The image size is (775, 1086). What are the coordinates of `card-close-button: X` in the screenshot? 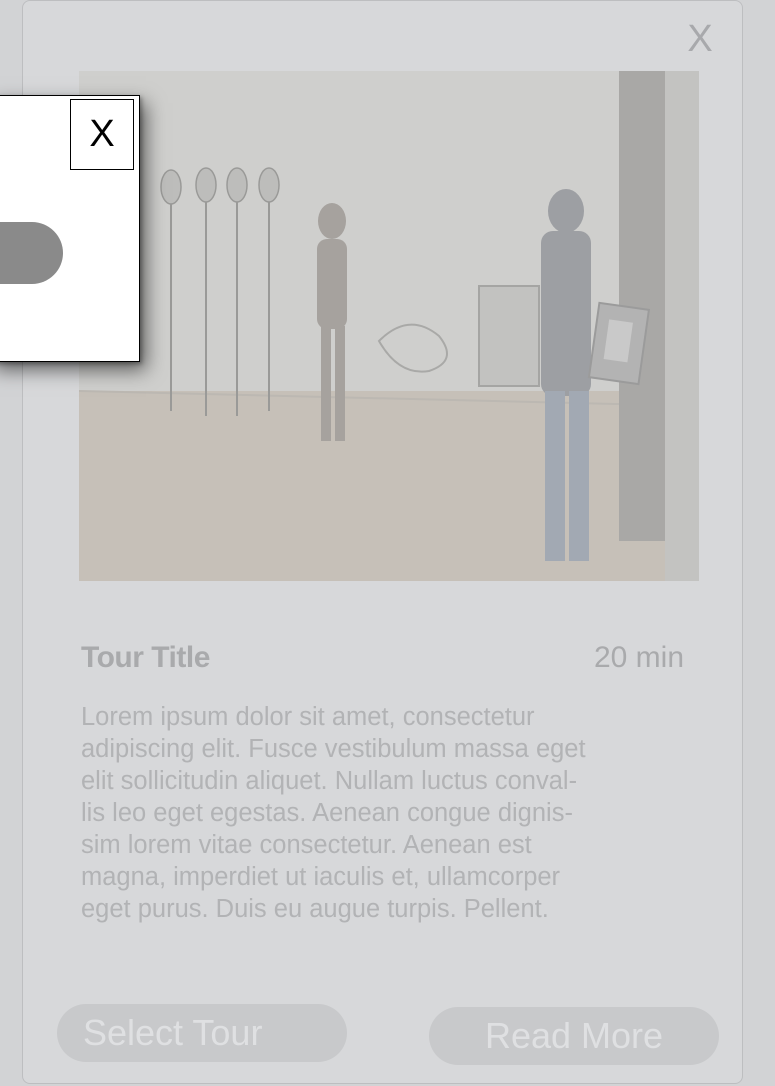 It's located at (700, 39).